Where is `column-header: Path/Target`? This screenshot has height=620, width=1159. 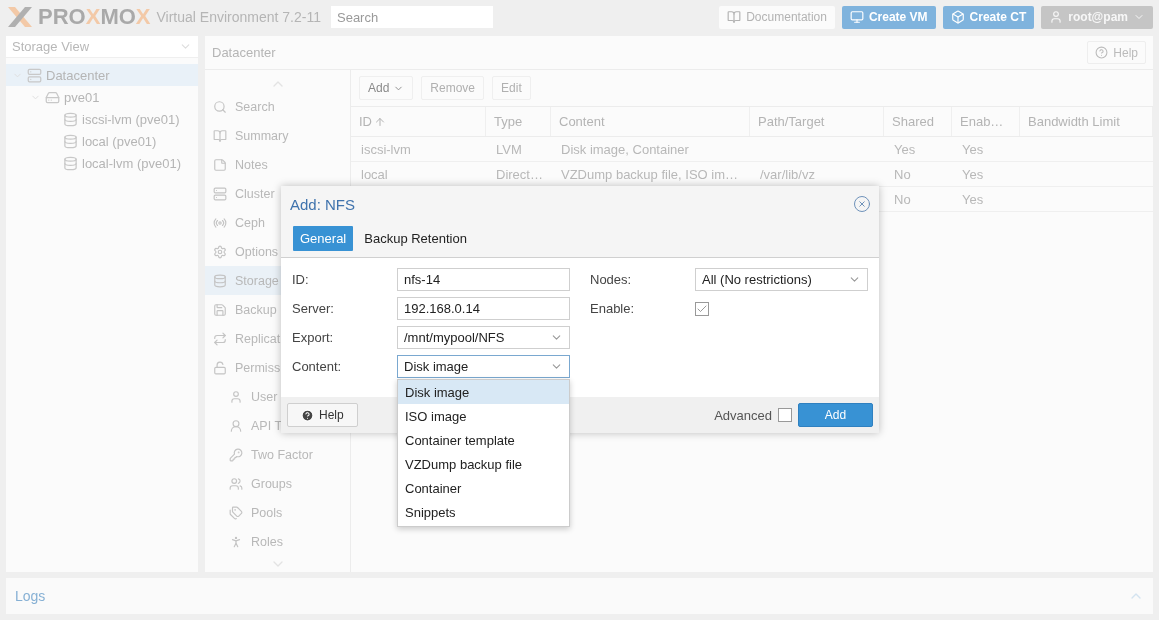
column-header: Path/Target is located at coordinates (817, 121).